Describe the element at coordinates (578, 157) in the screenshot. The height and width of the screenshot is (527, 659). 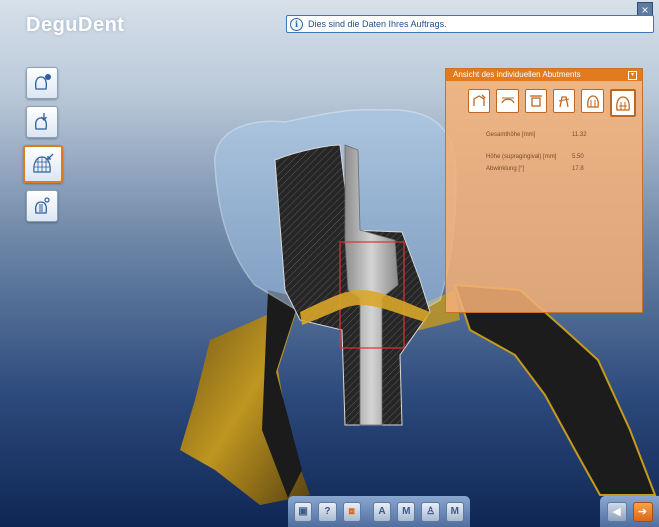
I see `measurement-value: 5.50` at that location.